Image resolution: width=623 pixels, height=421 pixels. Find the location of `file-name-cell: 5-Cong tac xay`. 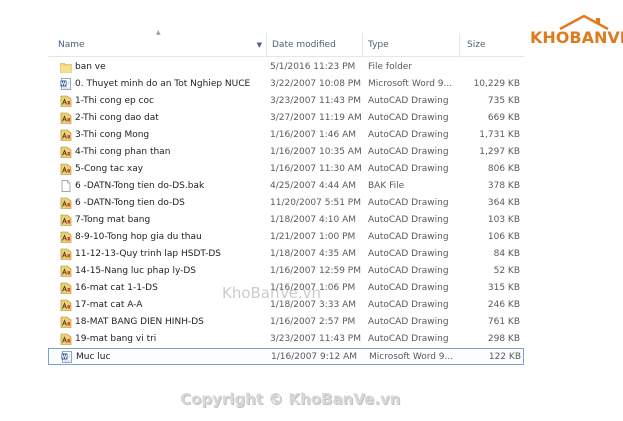

file-name-cell: 5-Cong tac xay is located at coordinates (165, 169).